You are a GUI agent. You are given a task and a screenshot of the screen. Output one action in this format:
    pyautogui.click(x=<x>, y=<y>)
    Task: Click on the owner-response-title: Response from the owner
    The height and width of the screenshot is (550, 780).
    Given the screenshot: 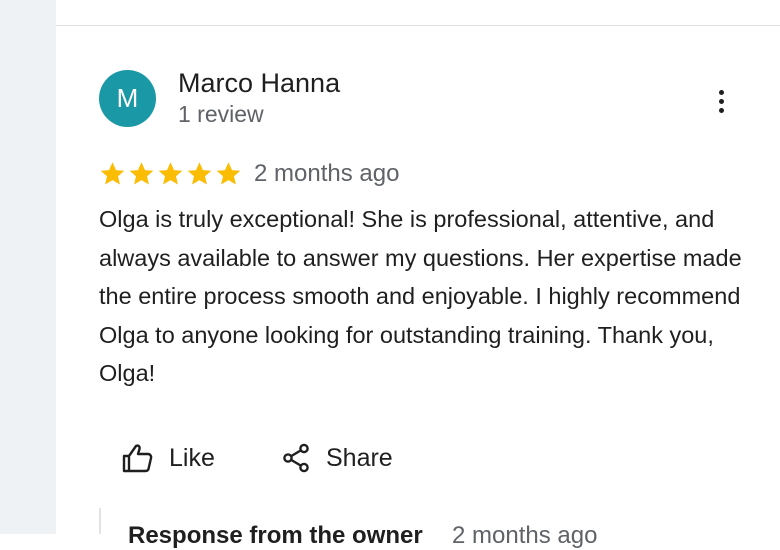 What is the action you would take?
    pyautogui.click(x=275, y=535)
    